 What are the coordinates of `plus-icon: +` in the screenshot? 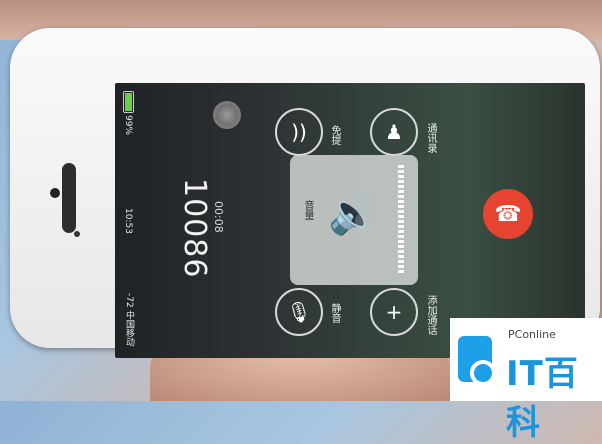 It's located at (394, 312).